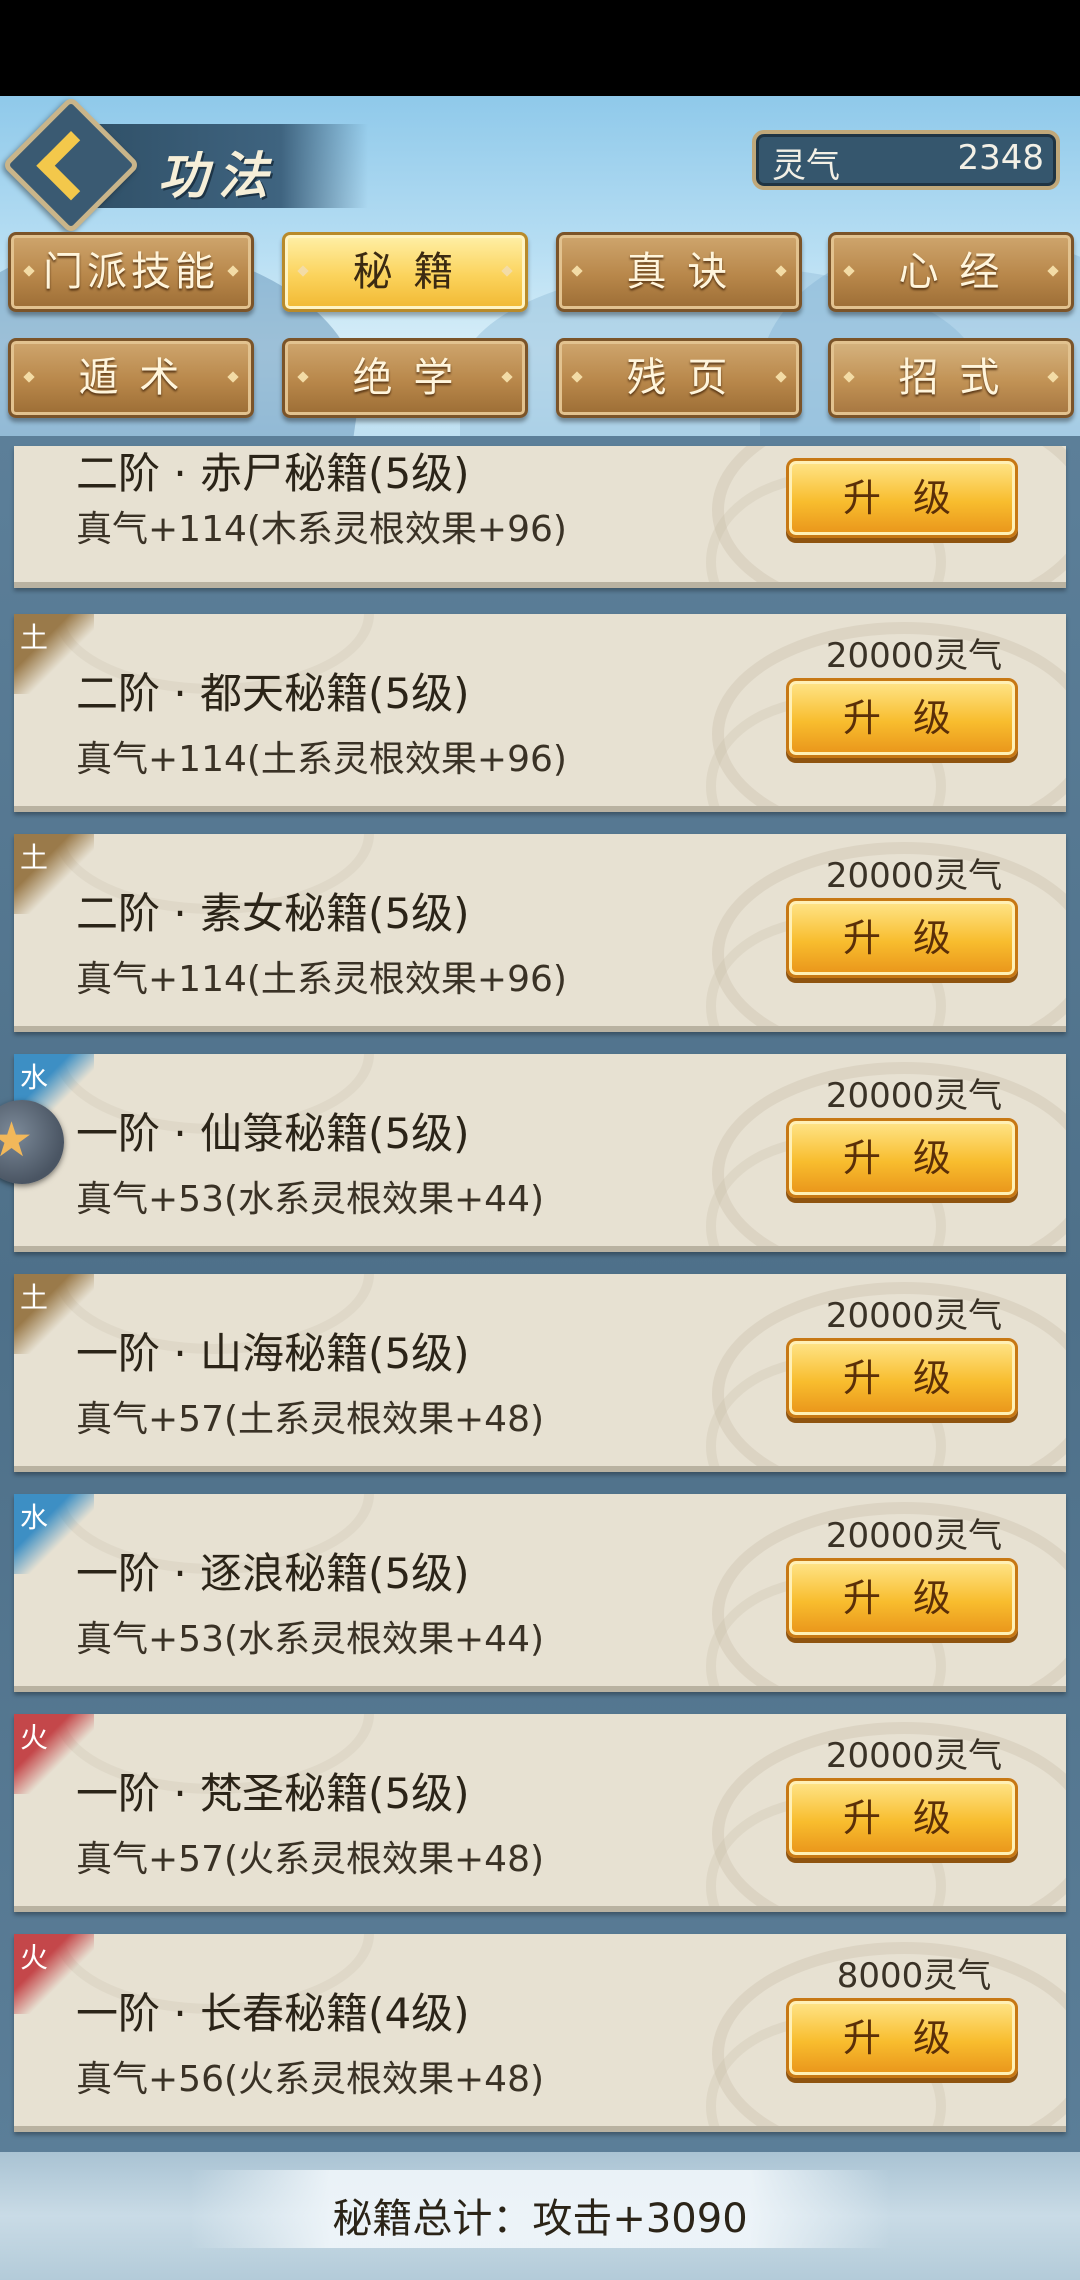 This screenshot has width=1080, height=2280. I want to click on currency-value: 2348, so click(1000, 158).